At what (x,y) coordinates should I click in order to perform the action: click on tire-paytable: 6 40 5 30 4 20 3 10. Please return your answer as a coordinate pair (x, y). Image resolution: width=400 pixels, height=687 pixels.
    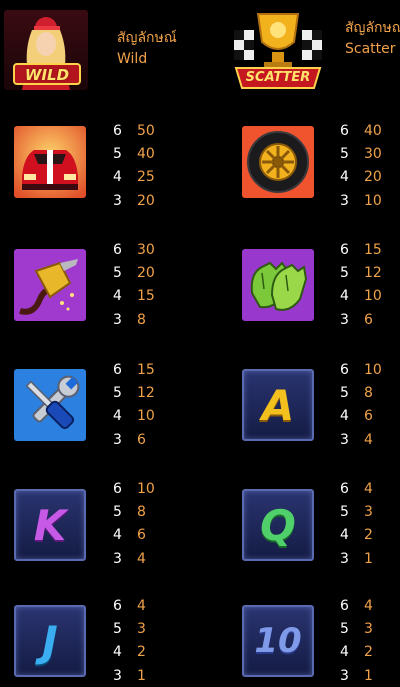
    Looking at the image, I should click on (361, 165).